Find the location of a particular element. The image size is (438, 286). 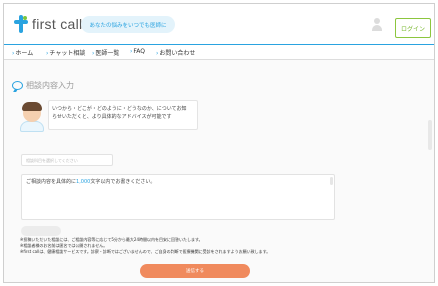

nav-item-label: FAQ is located at coordinates (139, 51).